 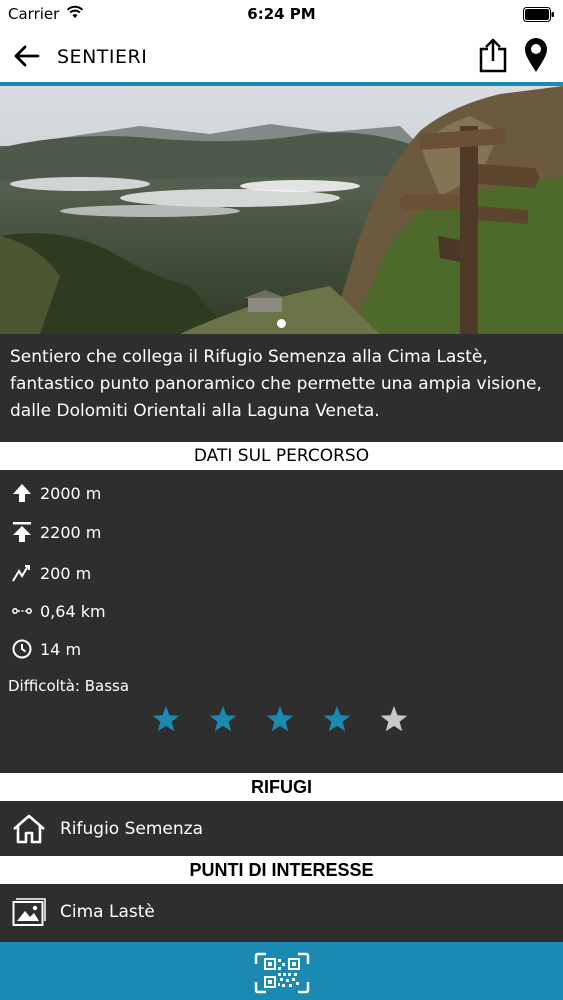 I want to click on difficulty-rating, so click(x=286, y=720).